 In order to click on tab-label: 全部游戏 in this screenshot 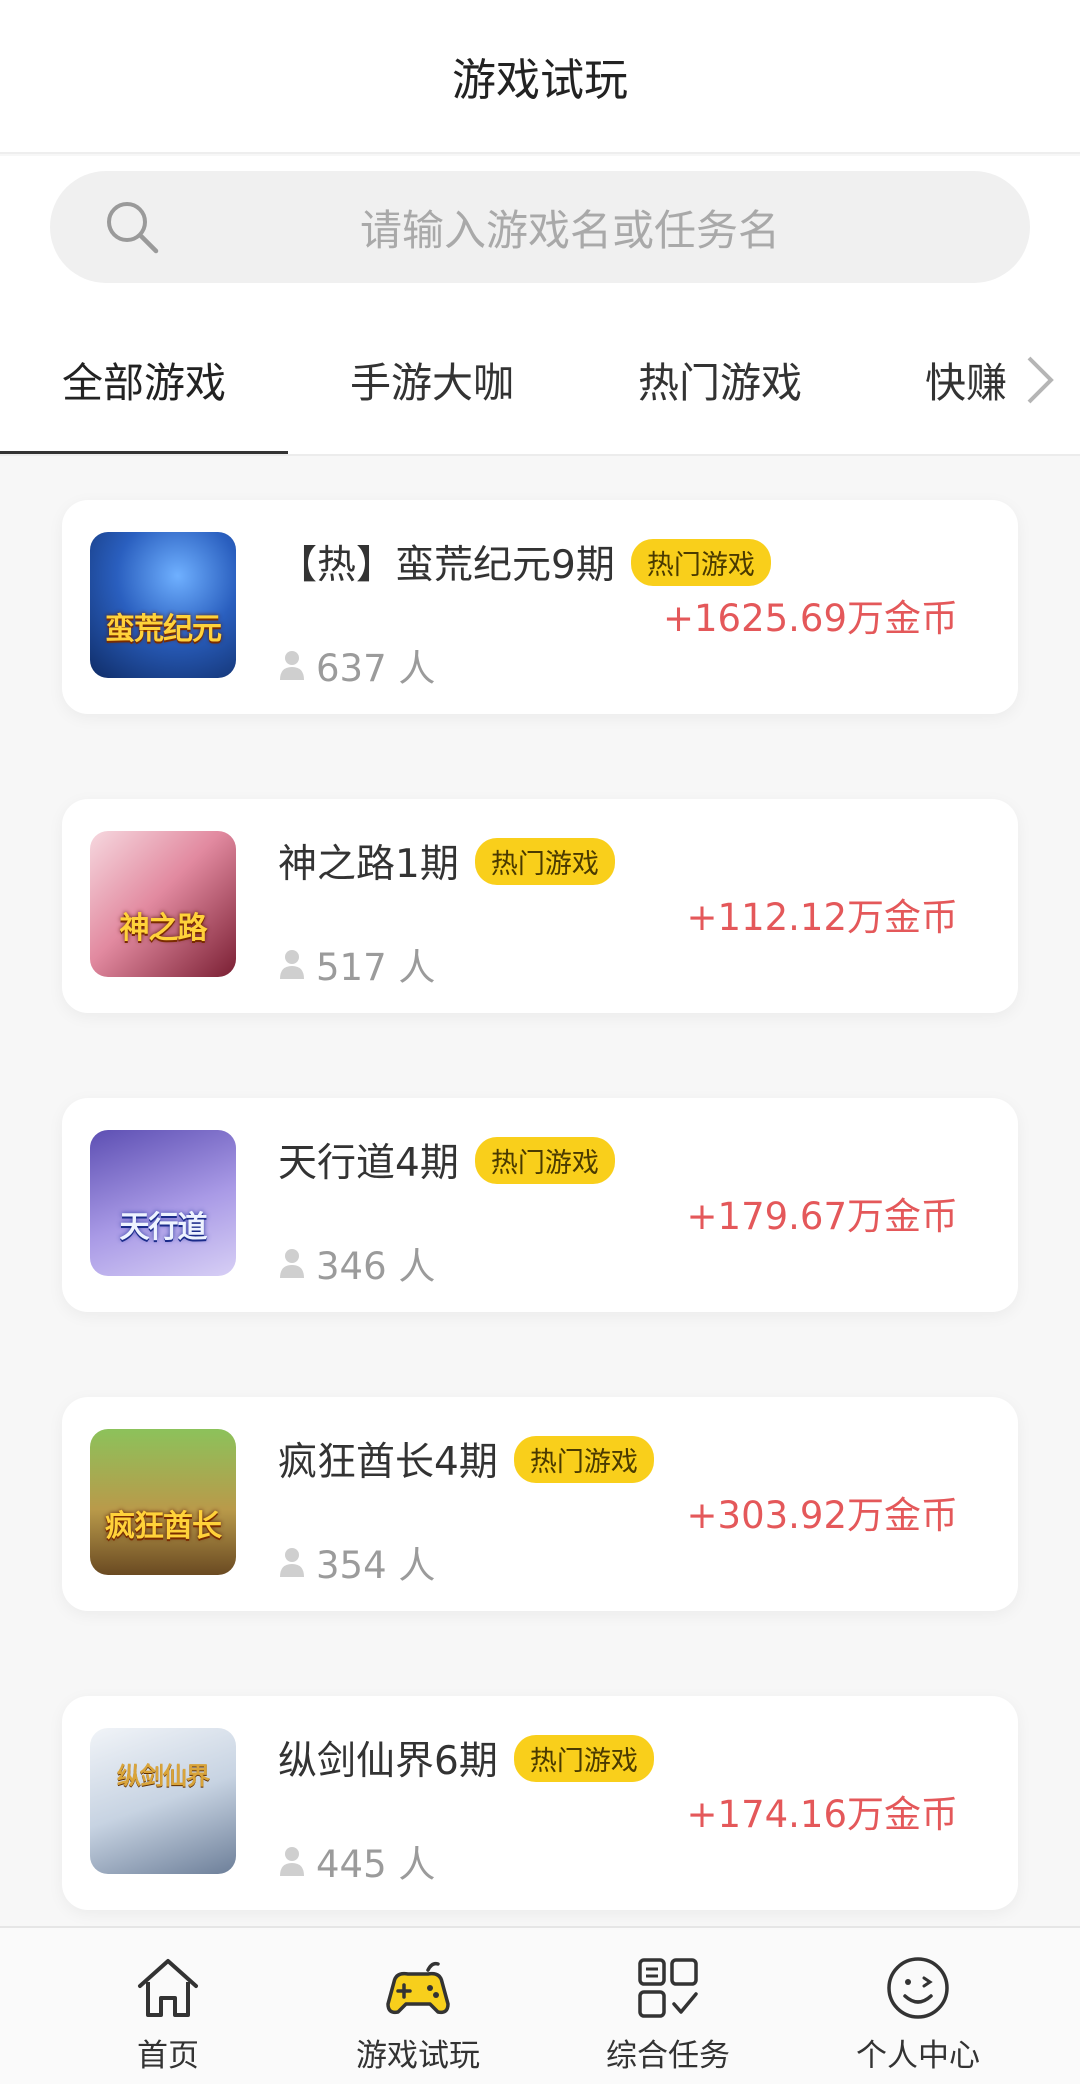, I will do `click(144, 383)`.